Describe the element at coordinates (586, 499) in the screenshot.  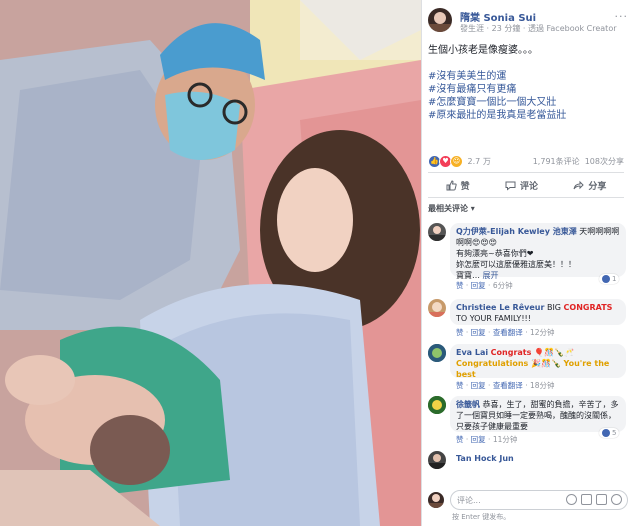
I see `camera-icon` at that location.